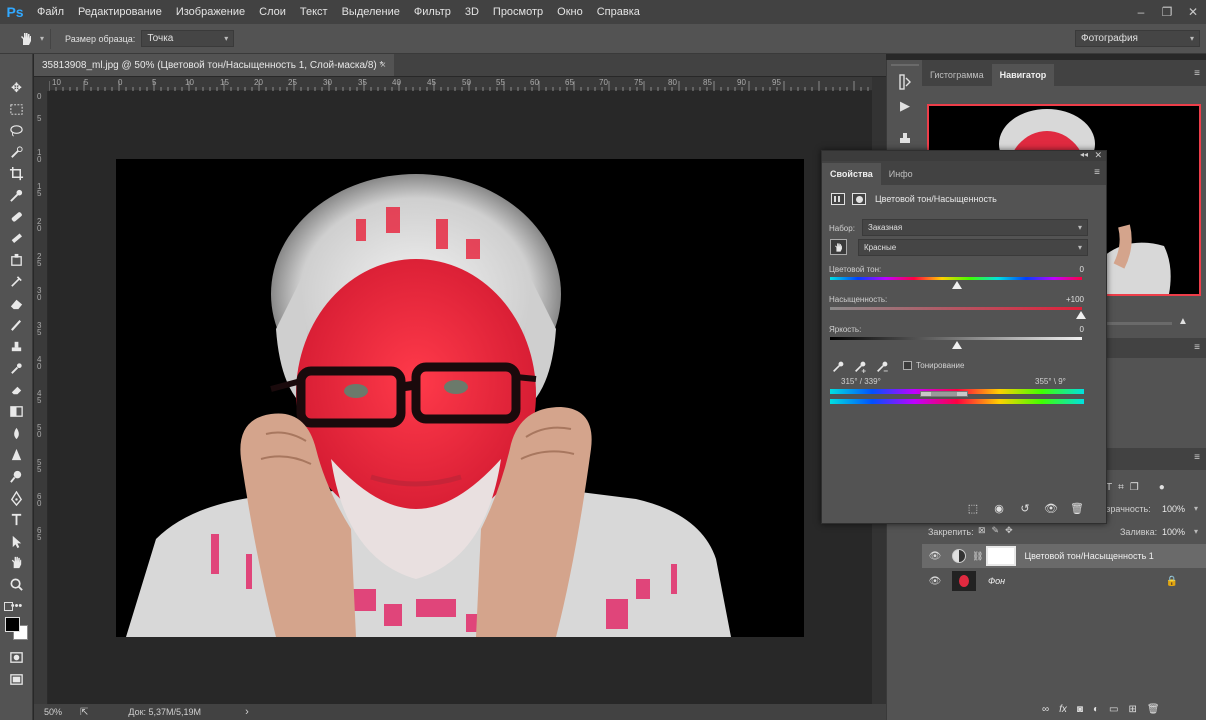 The image size is (1206, 720). What do you see at coordinates (16, 109) in the screenshot?
I see `marquee-tool-icon` at bounding box center [16, 109].